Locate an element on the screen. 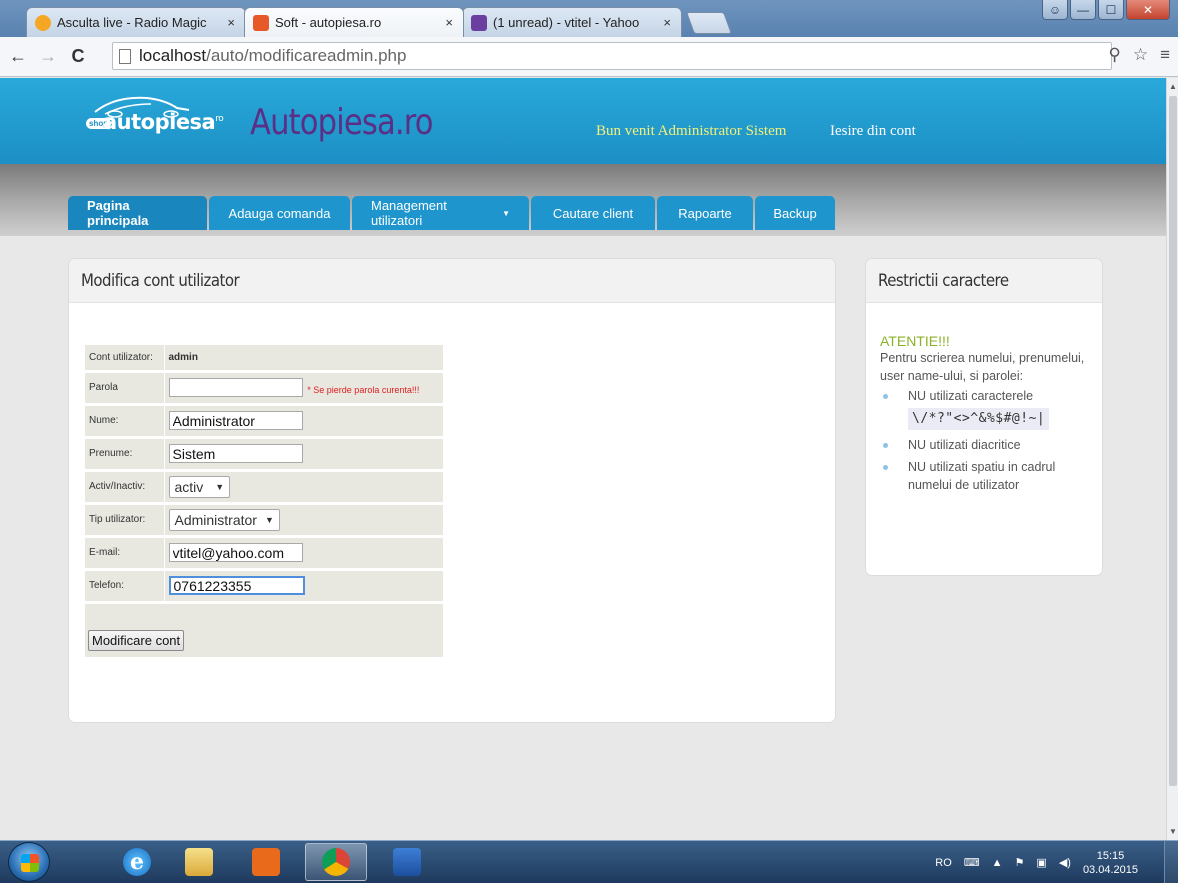 The height and width of the screenshot is (883, 1178). windows-logo-icon is located at coordinates (30, 863).